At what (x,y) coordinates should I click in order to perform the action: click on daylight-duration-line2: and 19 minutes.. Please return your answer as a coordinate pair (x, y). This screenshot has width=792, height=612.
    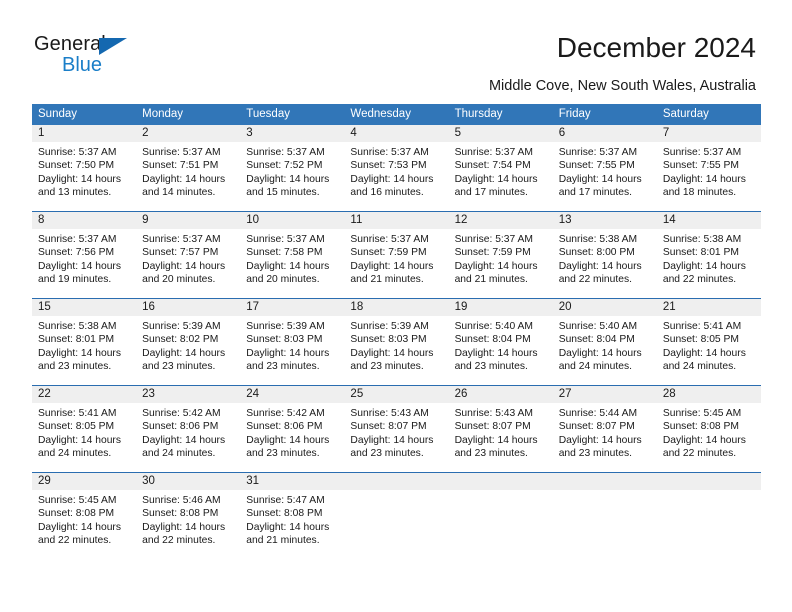
    Looking at the image, I should click on (75, 279).